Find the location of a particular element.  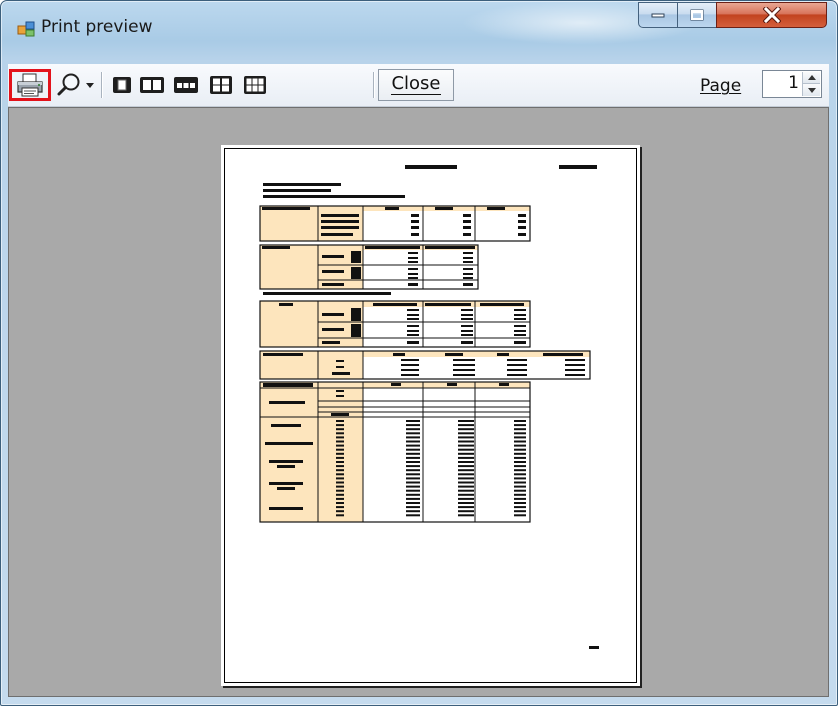

arrow-up-icon is located at coordinates (811, 77).